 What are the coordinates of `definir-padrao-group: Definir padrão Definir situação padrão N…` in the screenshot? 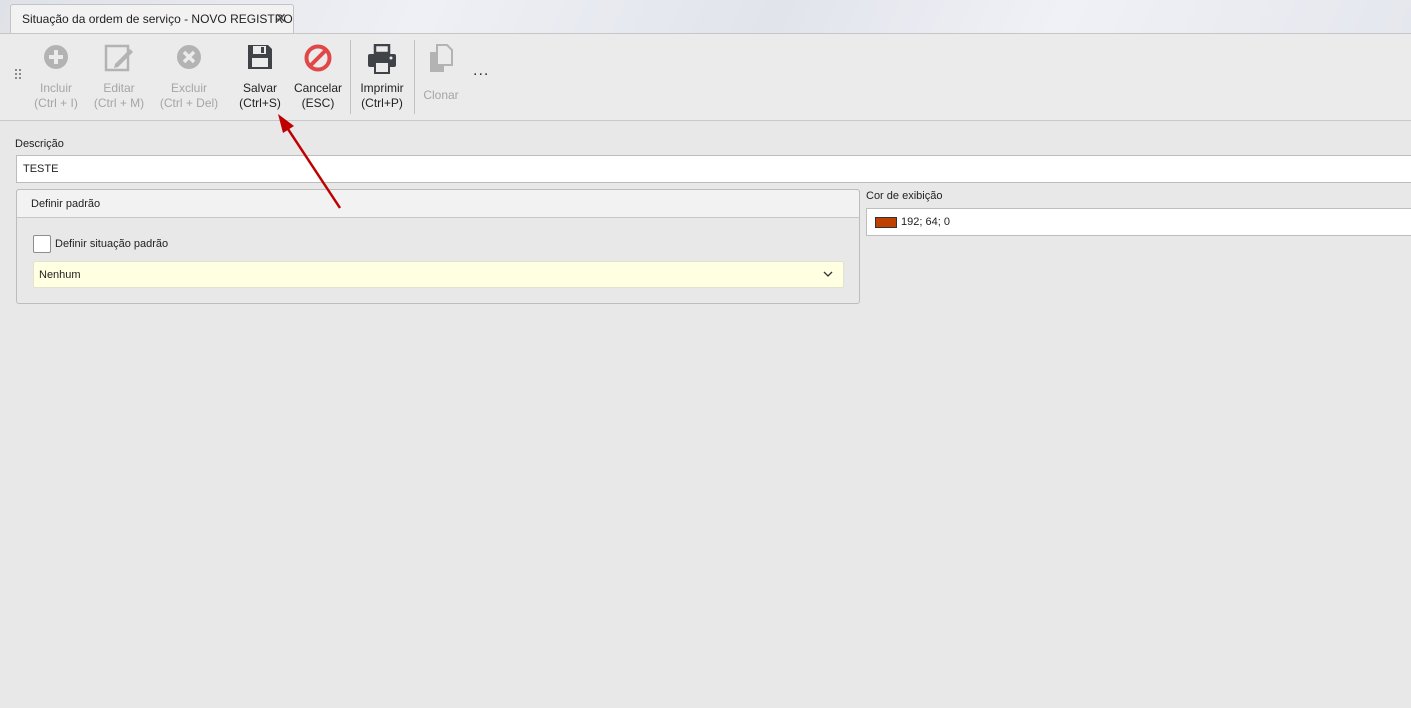 It's located at (438, 246).